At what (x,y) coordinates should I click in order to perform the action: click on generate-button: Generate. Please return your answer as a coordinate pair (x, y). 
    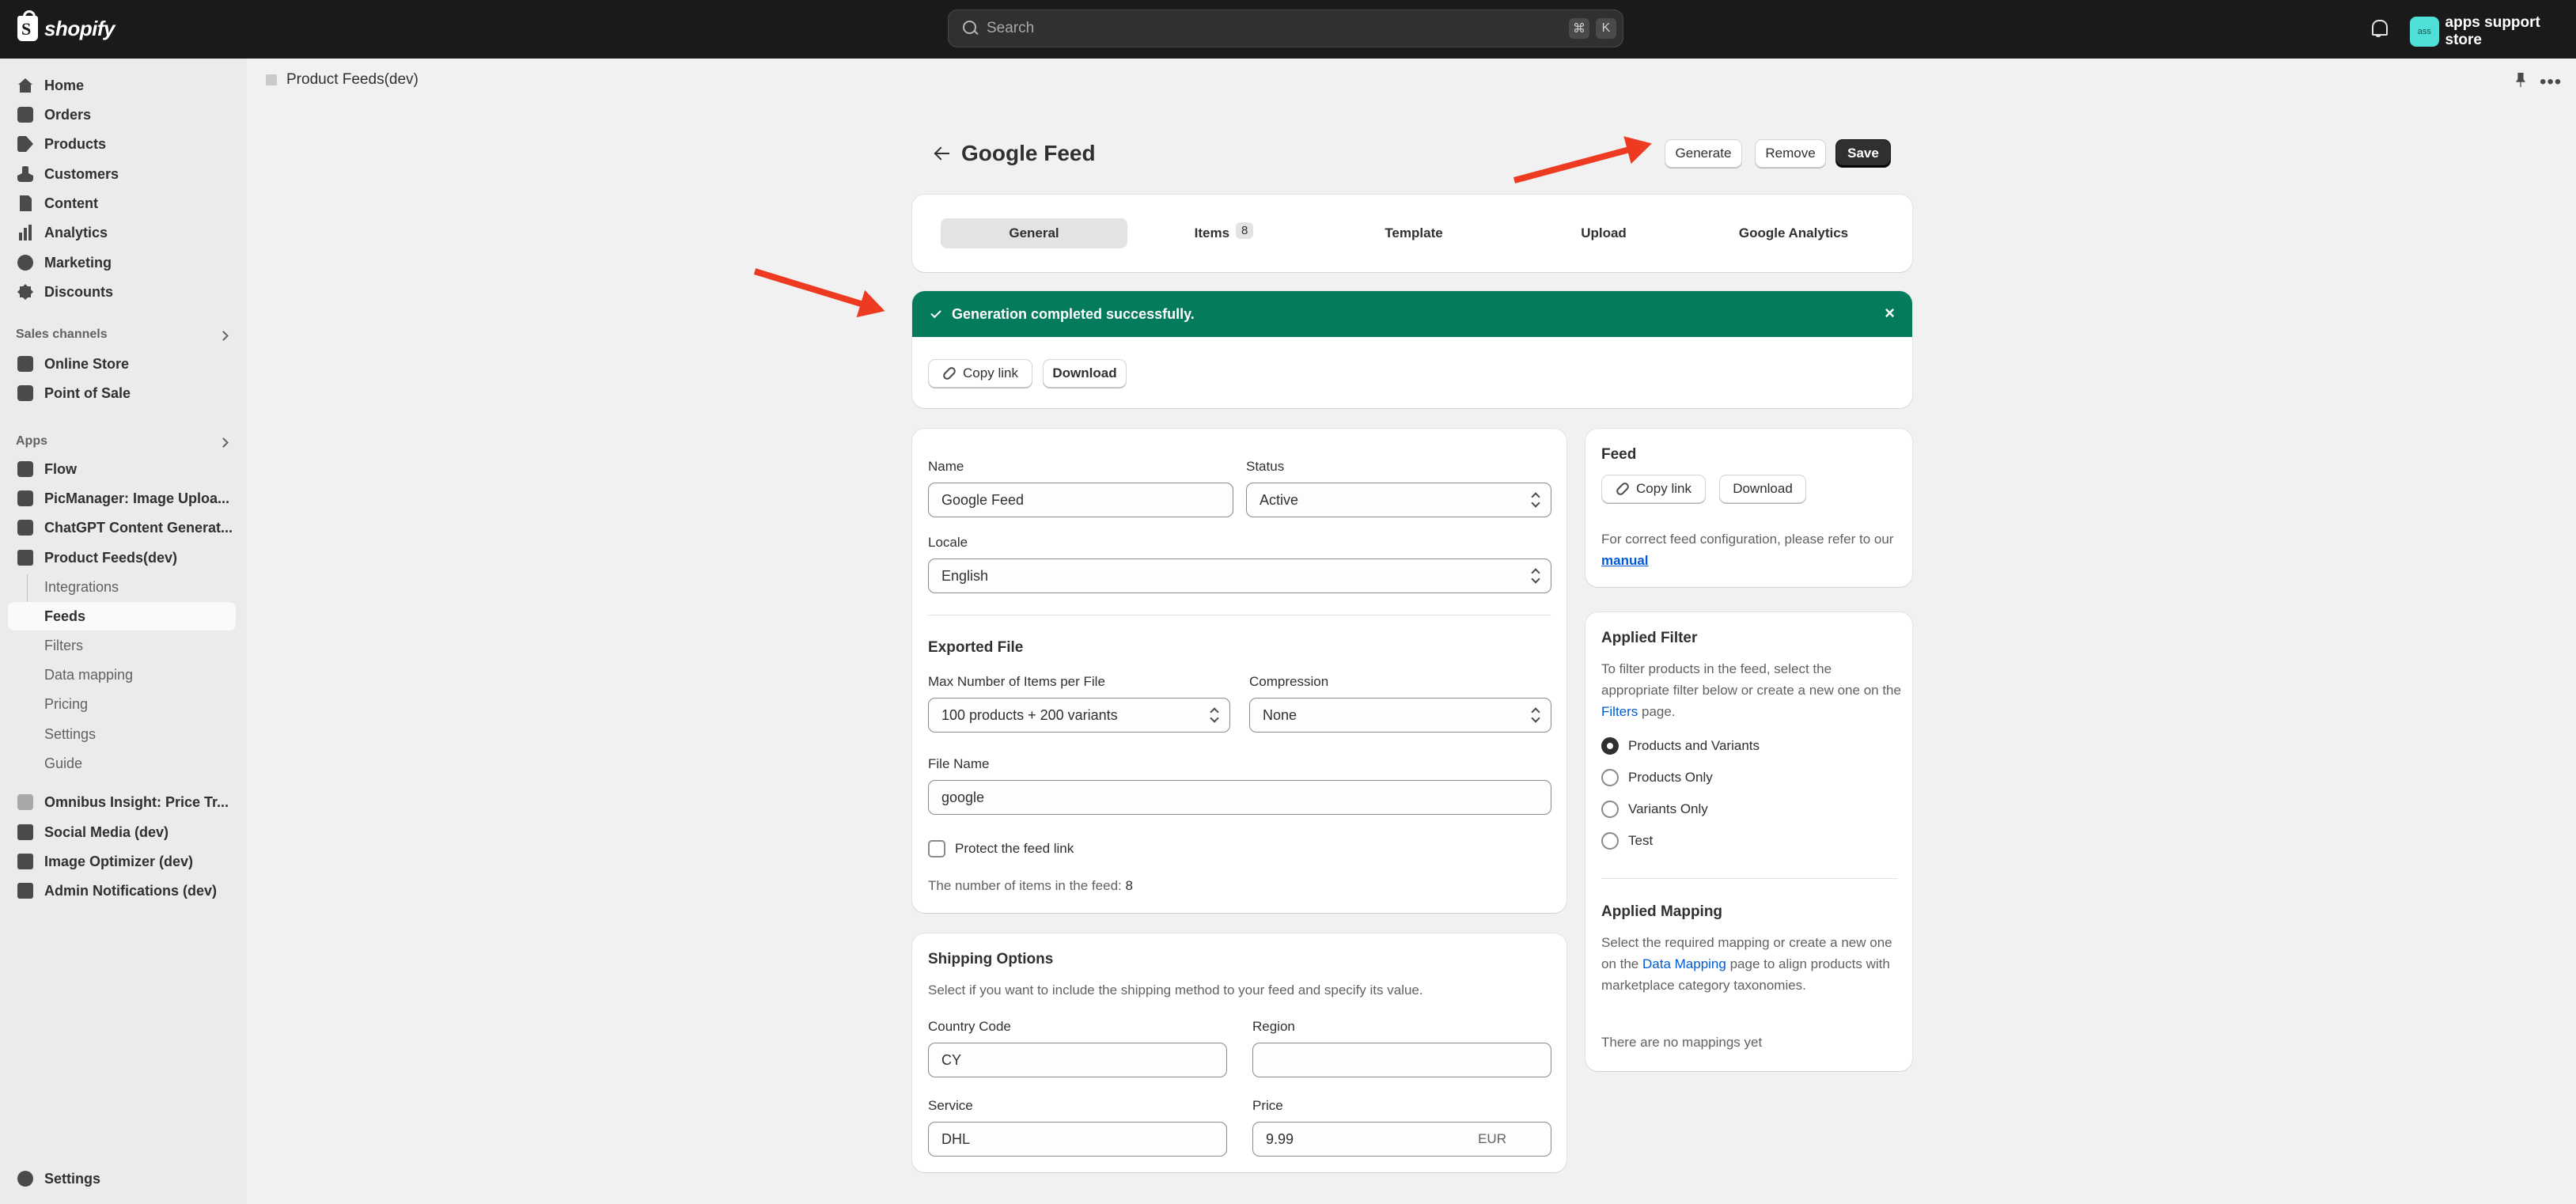
    Looking at the image, I should click on (1704, 153).